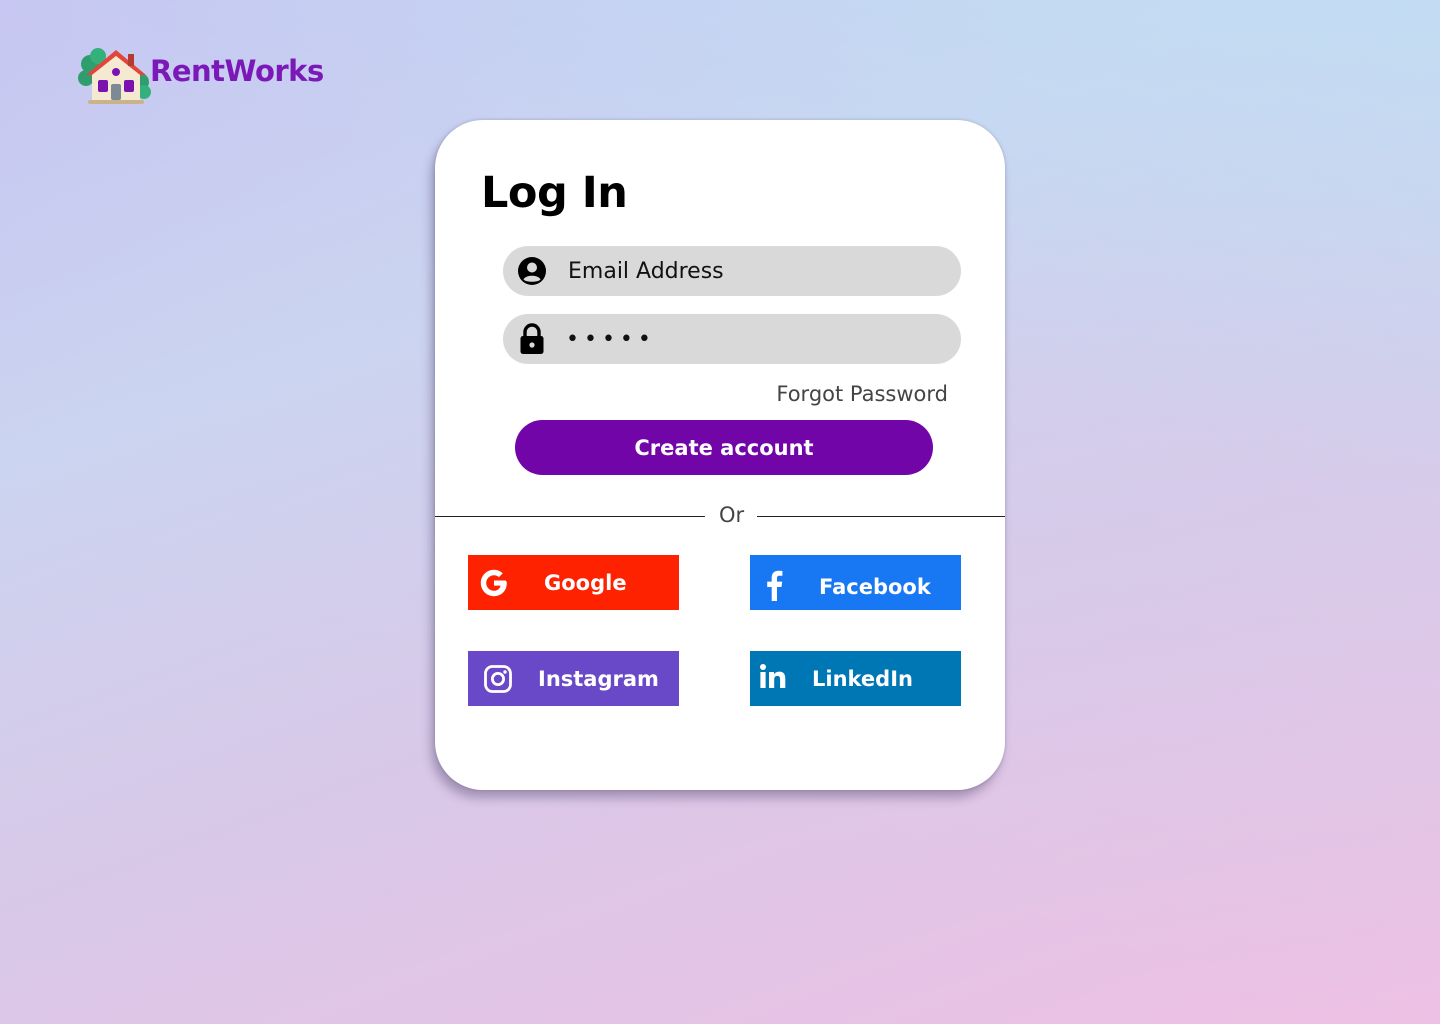 This screenshot has height=1024, width=1440. Describe the element at coordinates (862, 678) in the screenshot. I see `linkedin-label: LinkedIn` at that location.